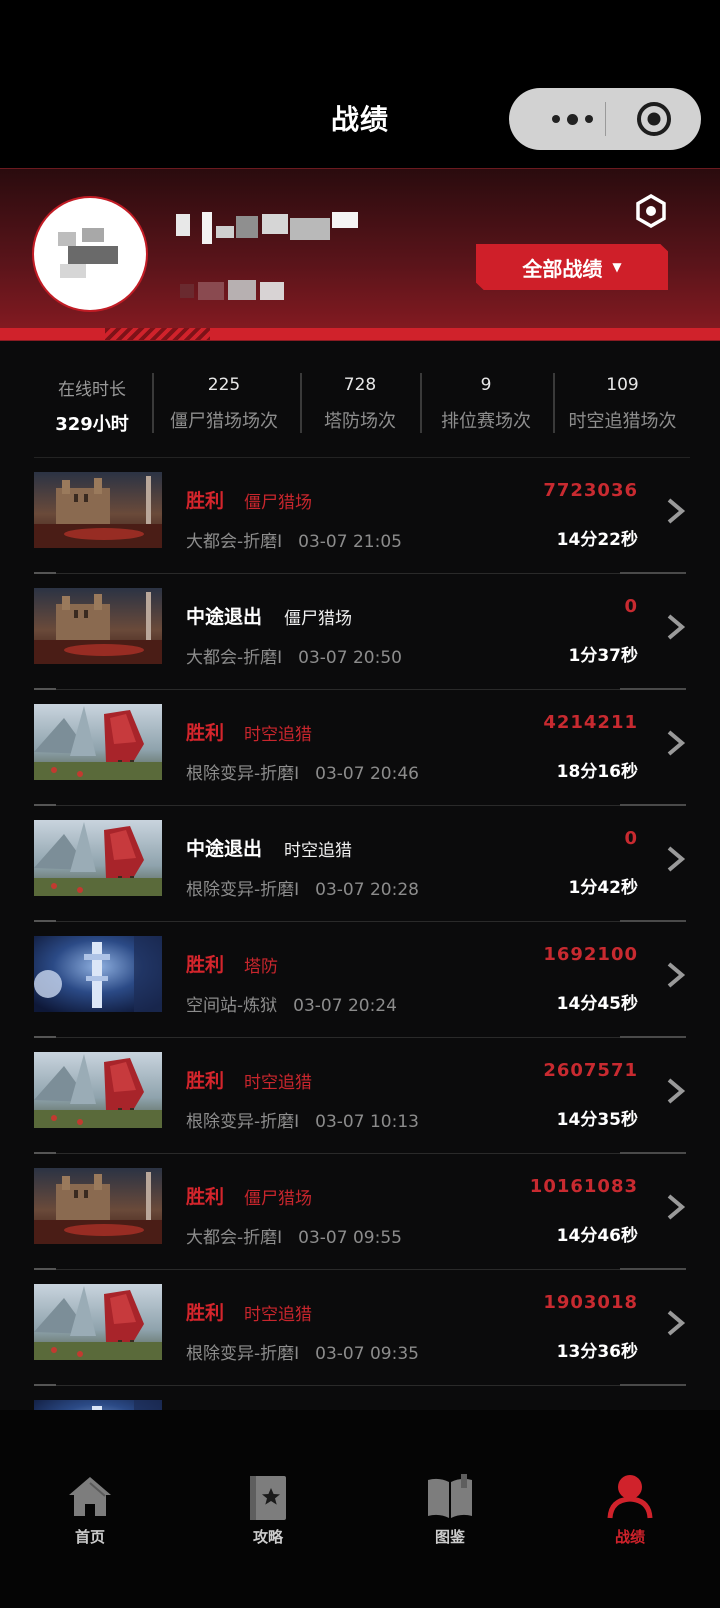 The height and width of the screenshot is (1608, 720). Describe the element at coordinates (597, 540) in the screenshot. I see `match-duration: 14分22秒` at that location.